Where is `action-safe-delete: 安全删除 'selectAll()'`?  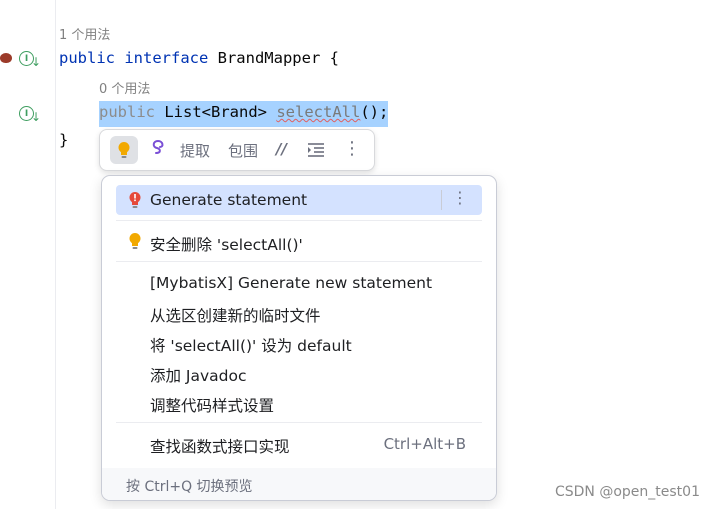 action-safe-delete: 安全删除 'selectAll()' is located at coordinates (299, 242).